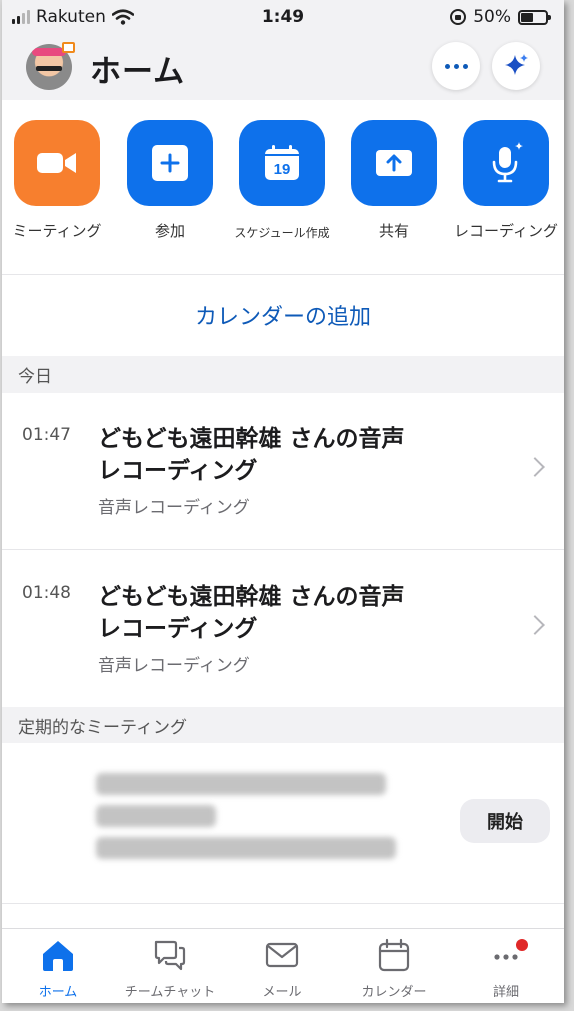 This screenshot has width=574, height=1011. I want to click on tab-mail: メール, so click(282, 968).